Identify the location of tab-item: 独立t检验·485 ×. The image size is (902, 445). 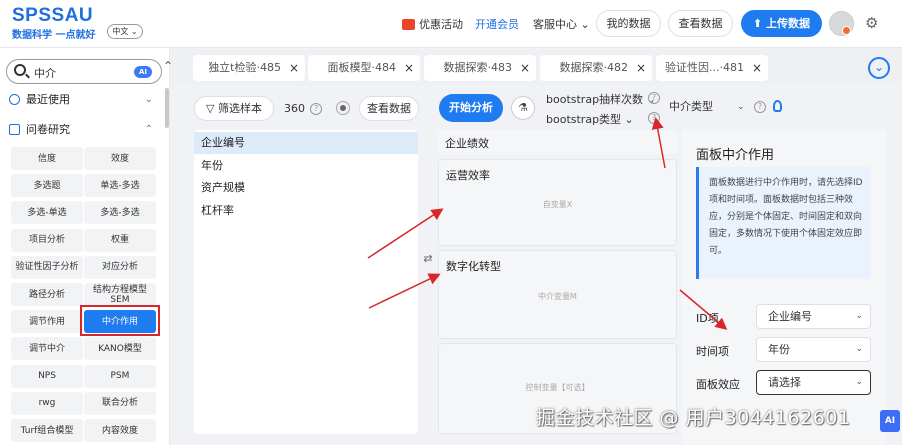
(249, 68).